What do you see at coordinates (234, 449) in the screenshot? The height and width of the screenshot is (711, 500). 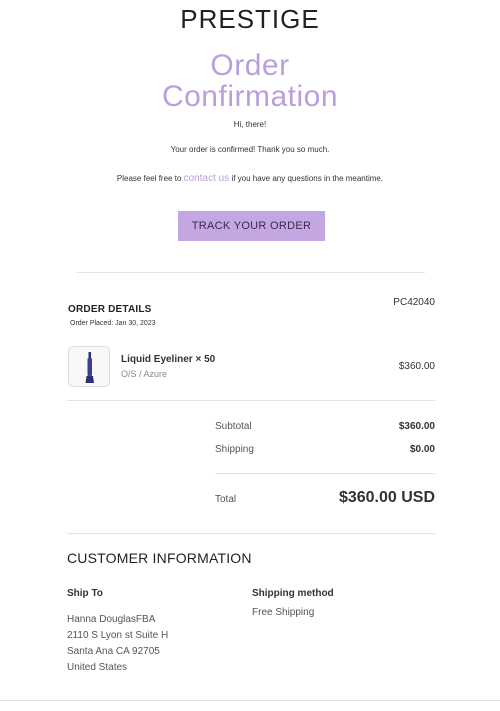 I see `shipping-label: Shipping` at bounding box center [234, 449].